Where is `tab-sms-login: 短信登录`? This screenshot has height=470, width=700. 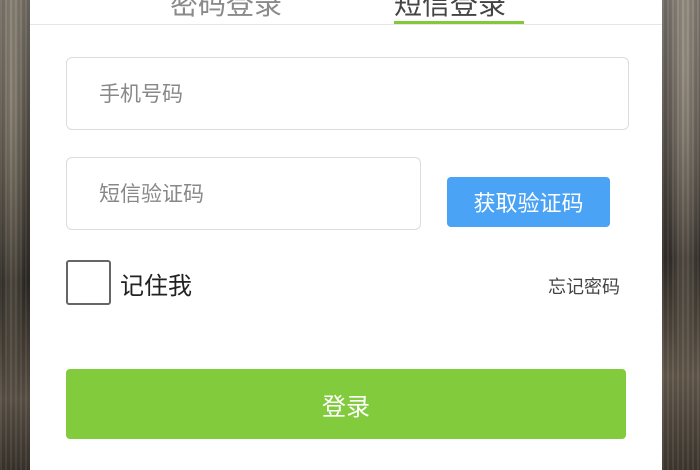
tab-sms-login: 短信登录 is located at coordinates (450, 11).